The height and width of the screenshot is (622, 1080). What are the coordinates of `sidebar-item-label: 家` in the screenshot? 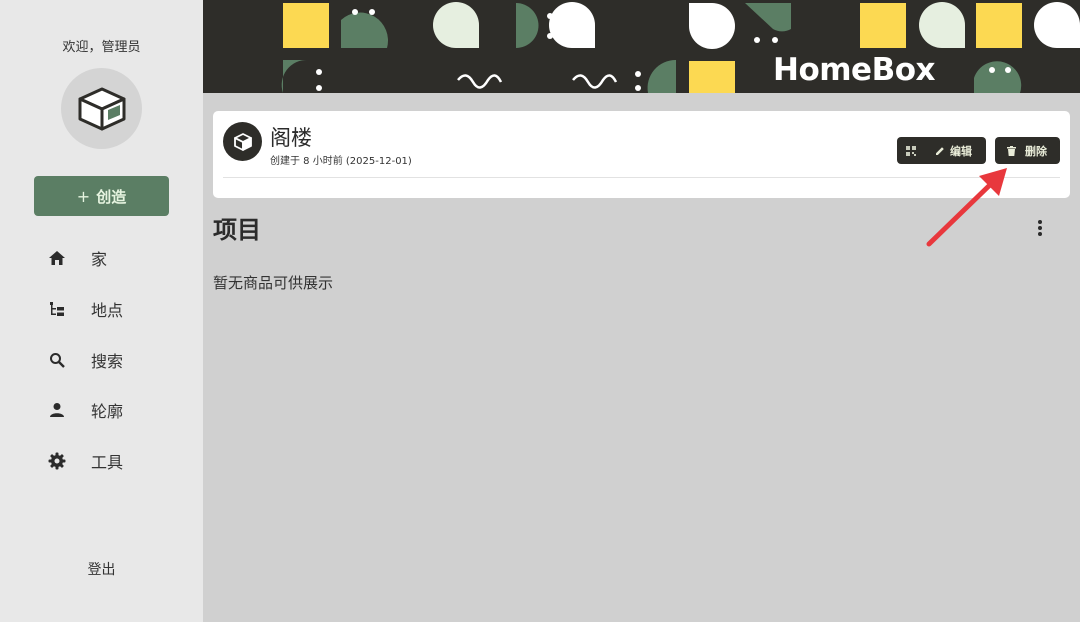 It's located at (99, 260).